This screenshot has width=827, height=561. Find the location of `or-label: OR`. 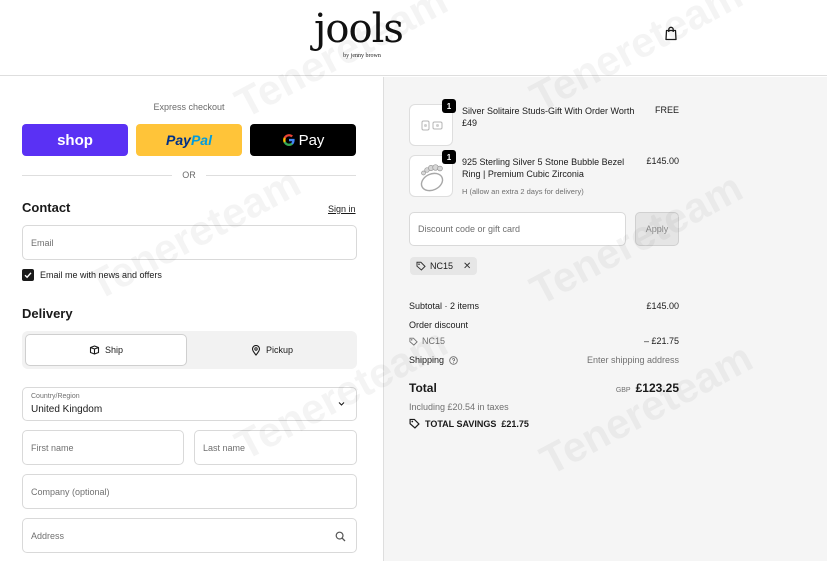

or-label: OR is located at coordinates (189, 175).